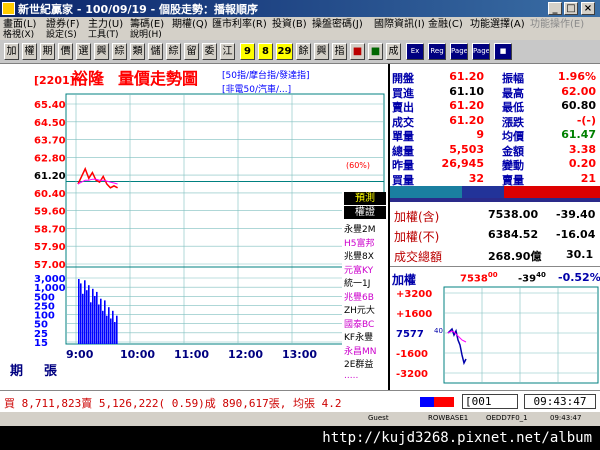 Image resolution: width=600 pixels, height=450 pixels. Describe the element at coordinates (588, 178) in the screenshot. I see `quote-value: 21` at that location.